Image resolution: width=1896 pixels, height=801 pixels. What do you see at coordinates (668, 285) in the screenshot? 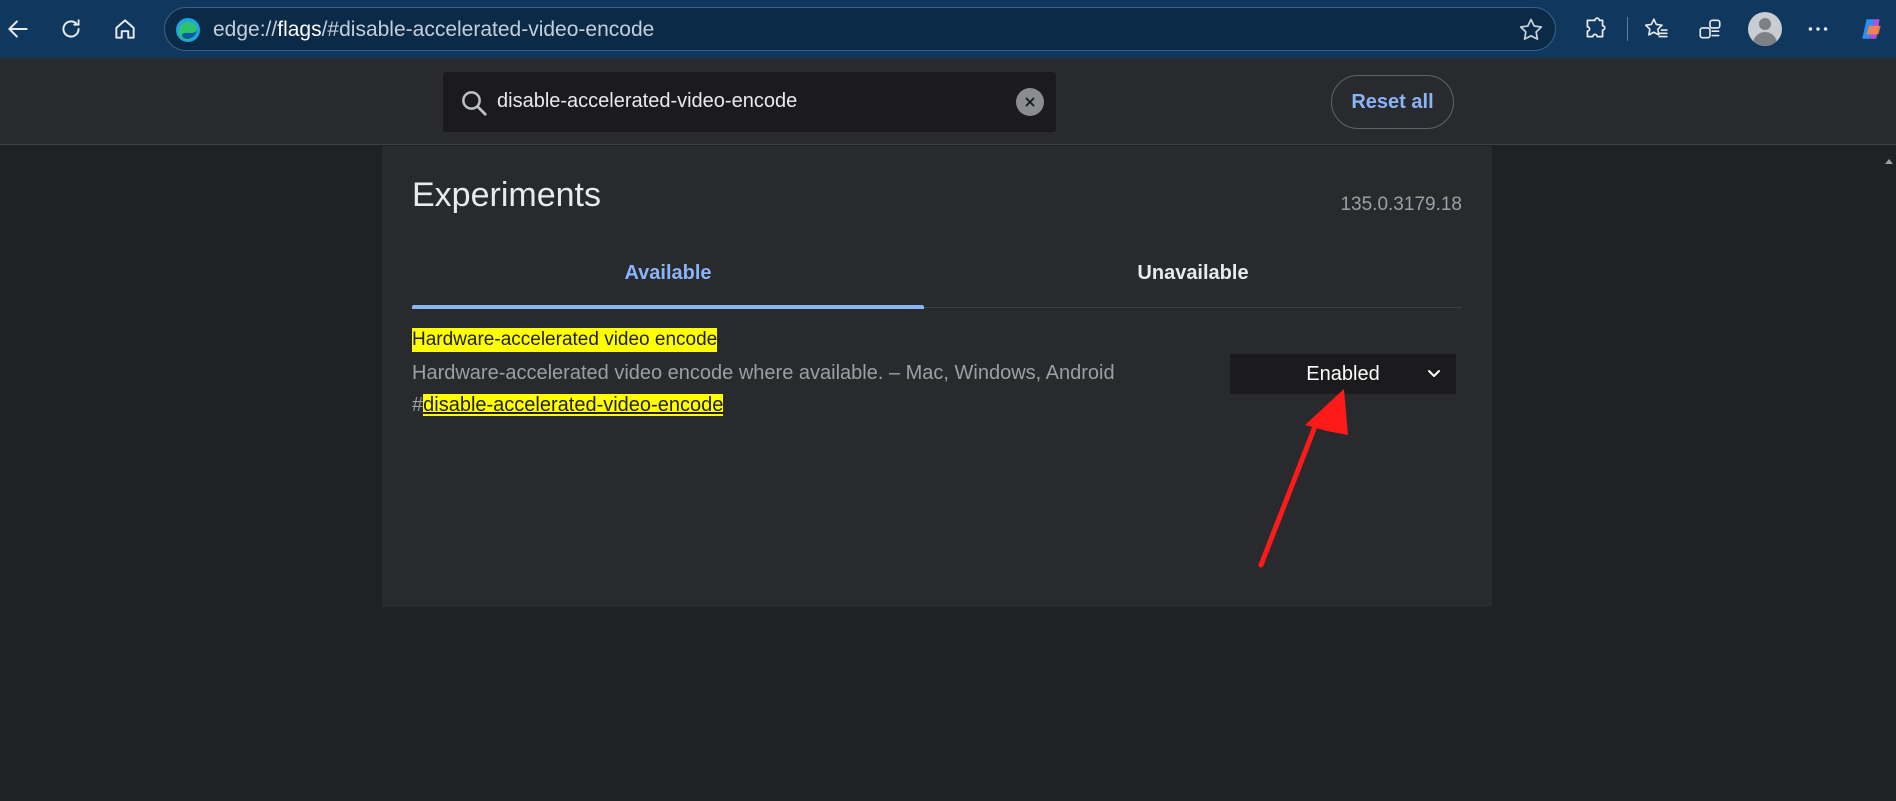
I see `tab-available: Available` at bounding box center [668, 285].